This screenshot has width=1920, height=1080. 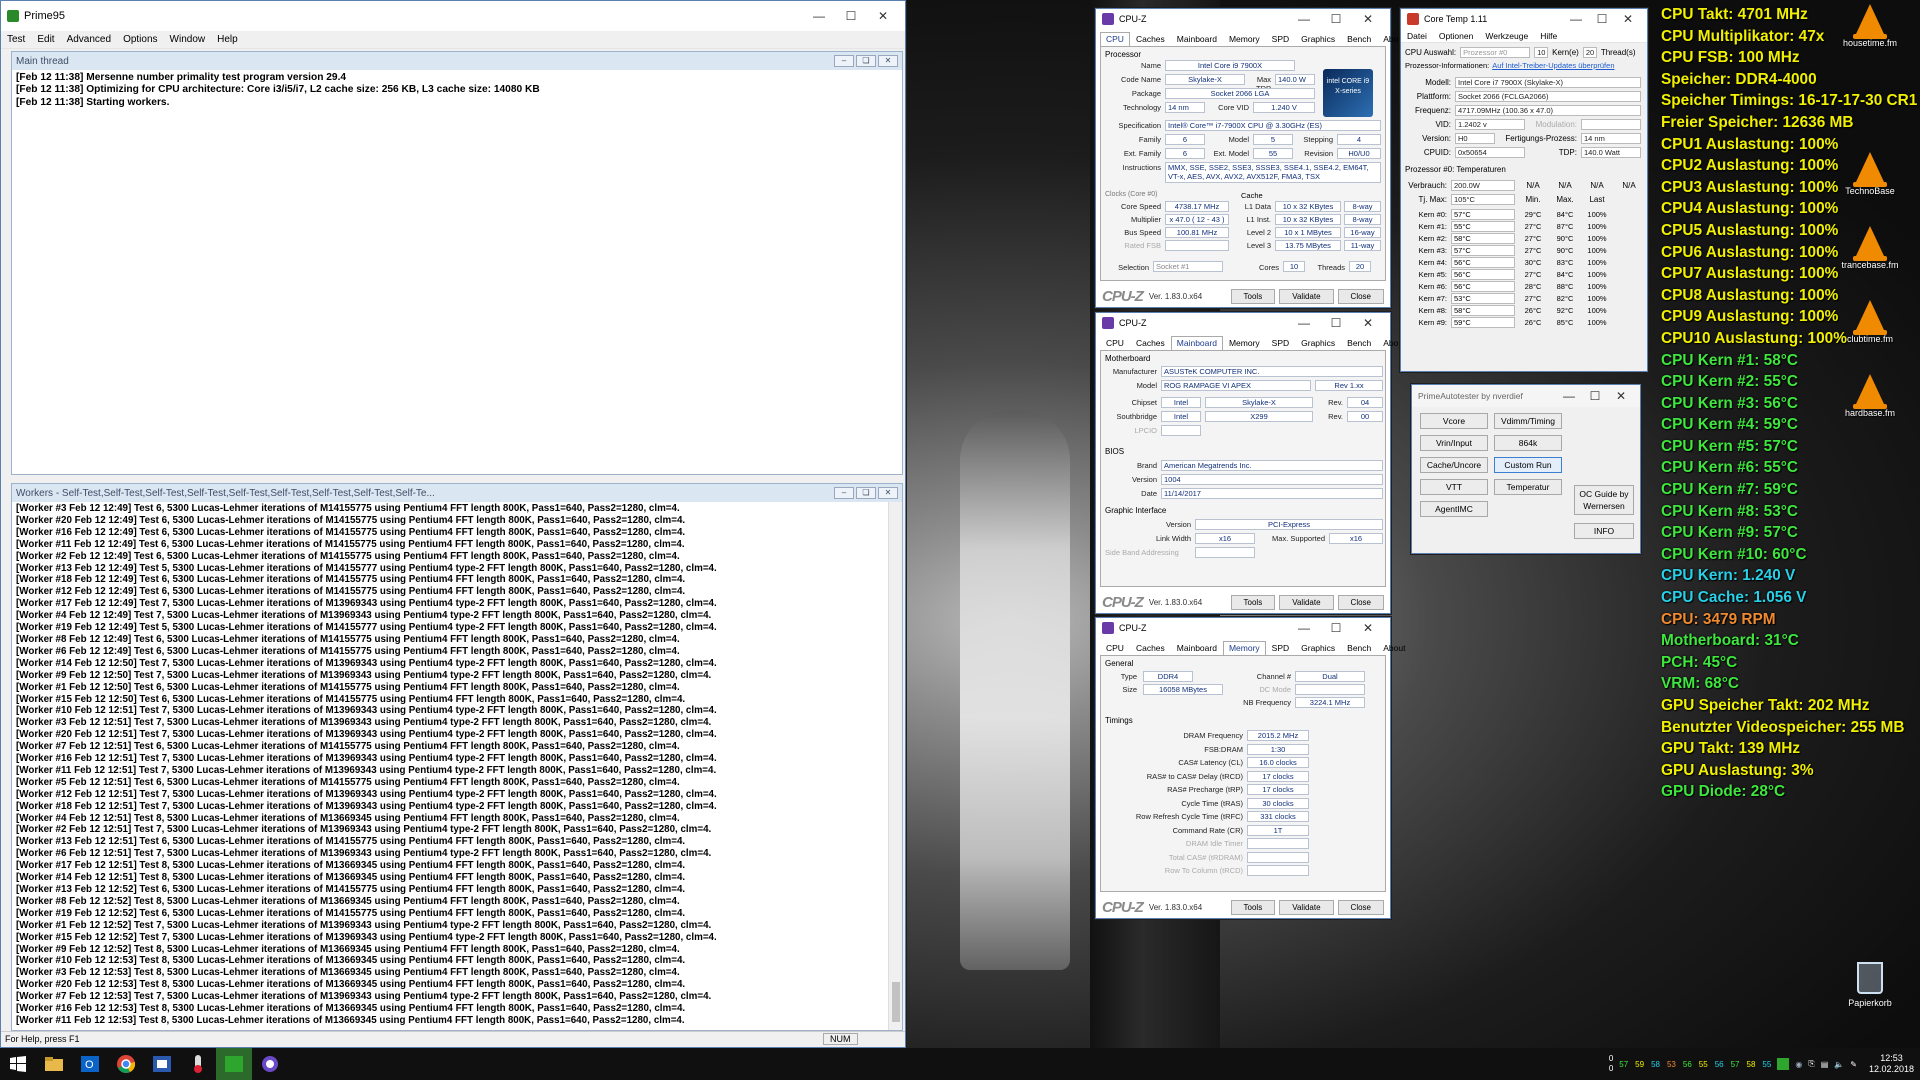 What do you see at coordinates (1394, 648) in the screenshot?
I see `tab-about: About` at bounding box center [1394, 648].